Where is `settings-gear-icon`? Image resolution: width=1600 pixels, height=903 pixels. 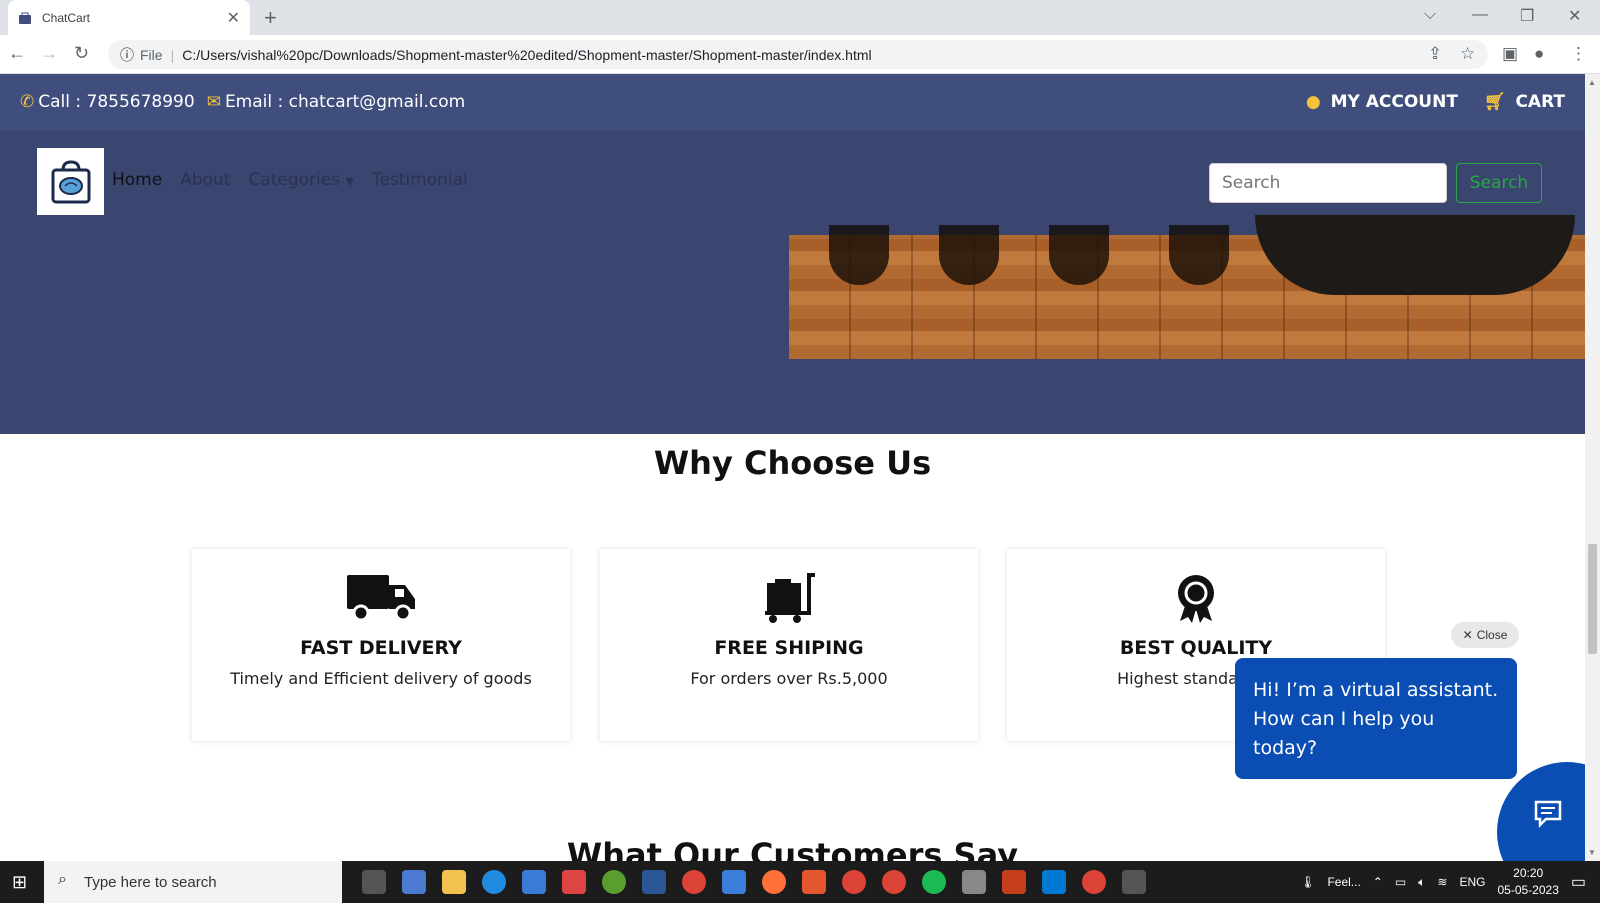
settings-gear-icon is located at coordinates (974, 882).